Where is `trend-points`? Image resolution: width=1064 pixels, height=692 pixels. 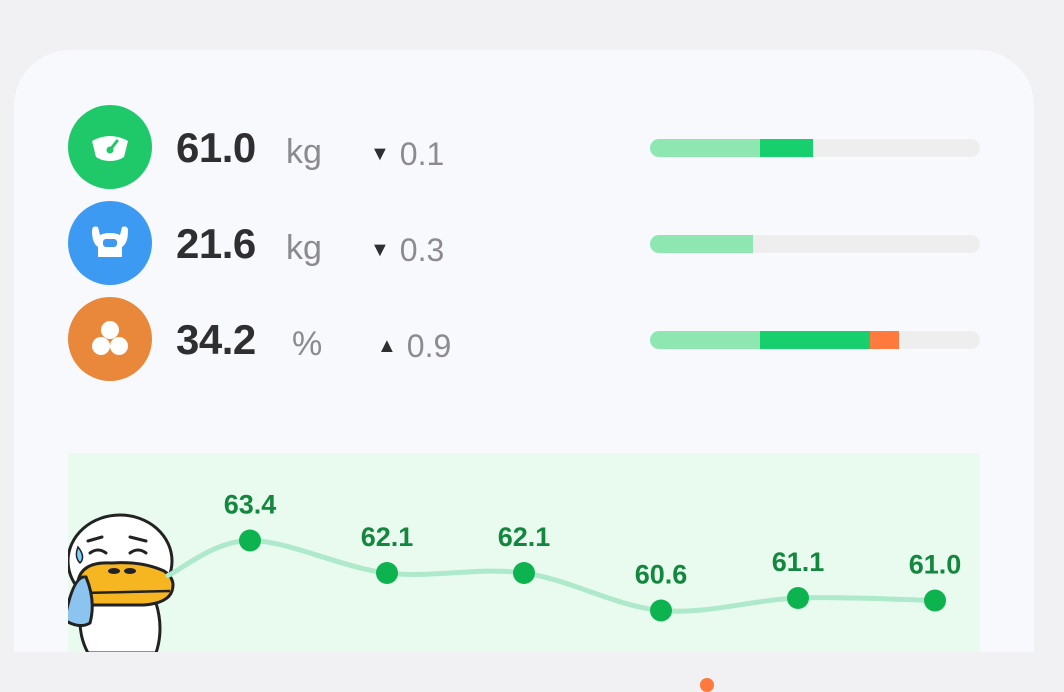 trend-points is located at coordinates (592, 575).